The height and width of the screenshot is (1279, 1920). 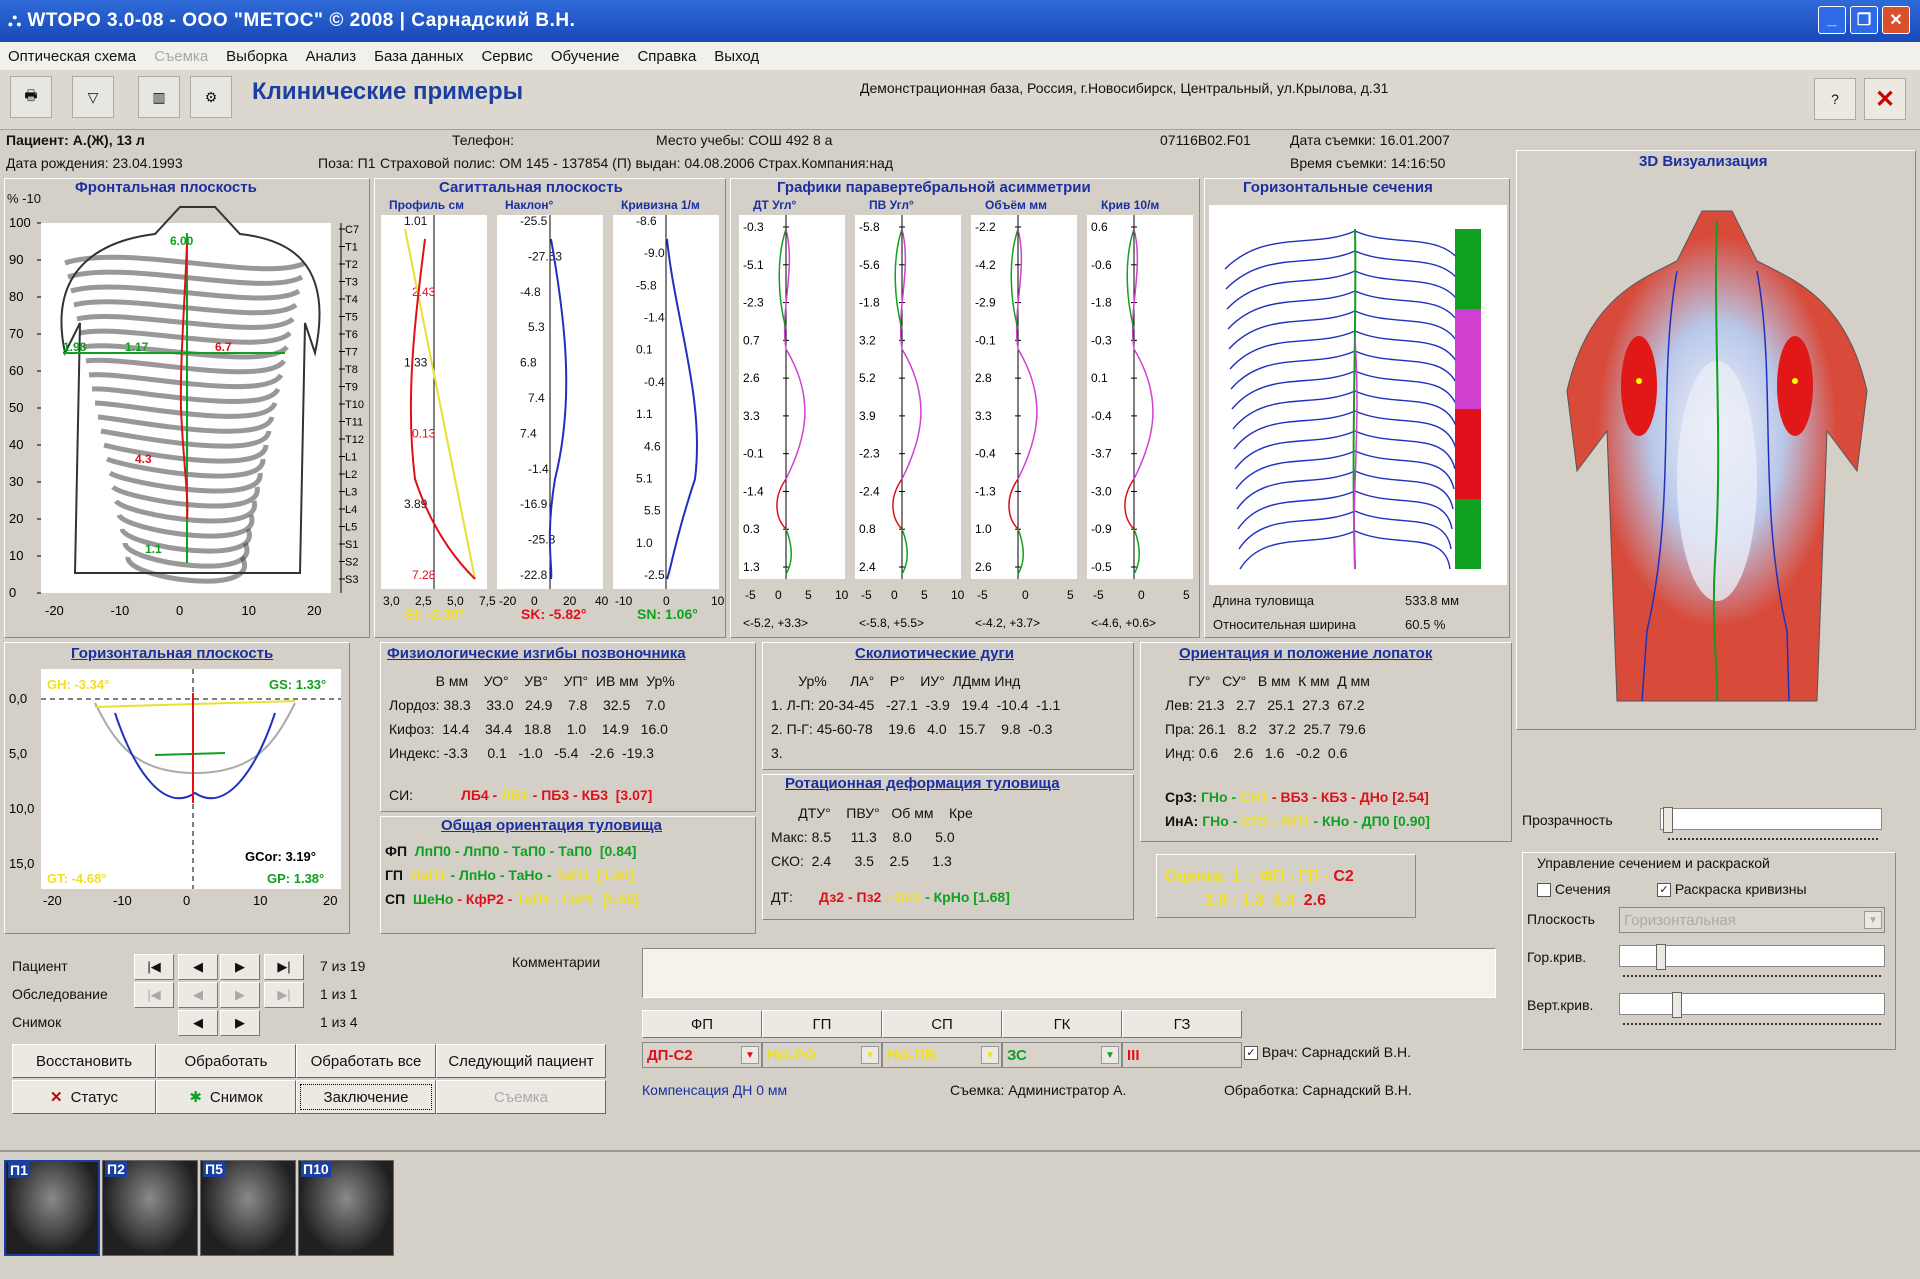 I want to click on status-button: ✕ Статус, so click(x=84, y=1097).